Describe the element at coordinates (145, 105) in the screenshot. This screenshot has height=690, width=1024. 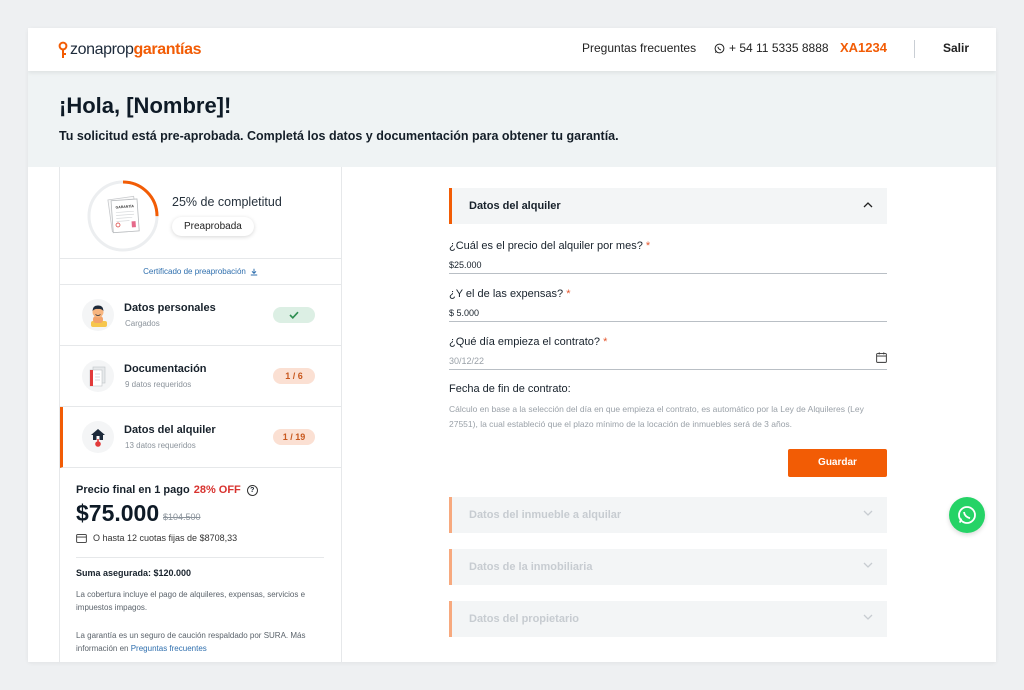
I see `page-title: ¡Hola, [Nombre]!` at that location.